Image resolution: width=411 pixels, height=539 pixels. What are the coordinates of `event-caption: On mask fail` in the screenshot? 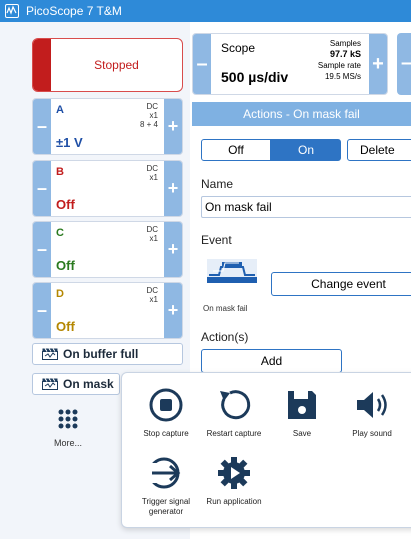 It's located at (225, 308).